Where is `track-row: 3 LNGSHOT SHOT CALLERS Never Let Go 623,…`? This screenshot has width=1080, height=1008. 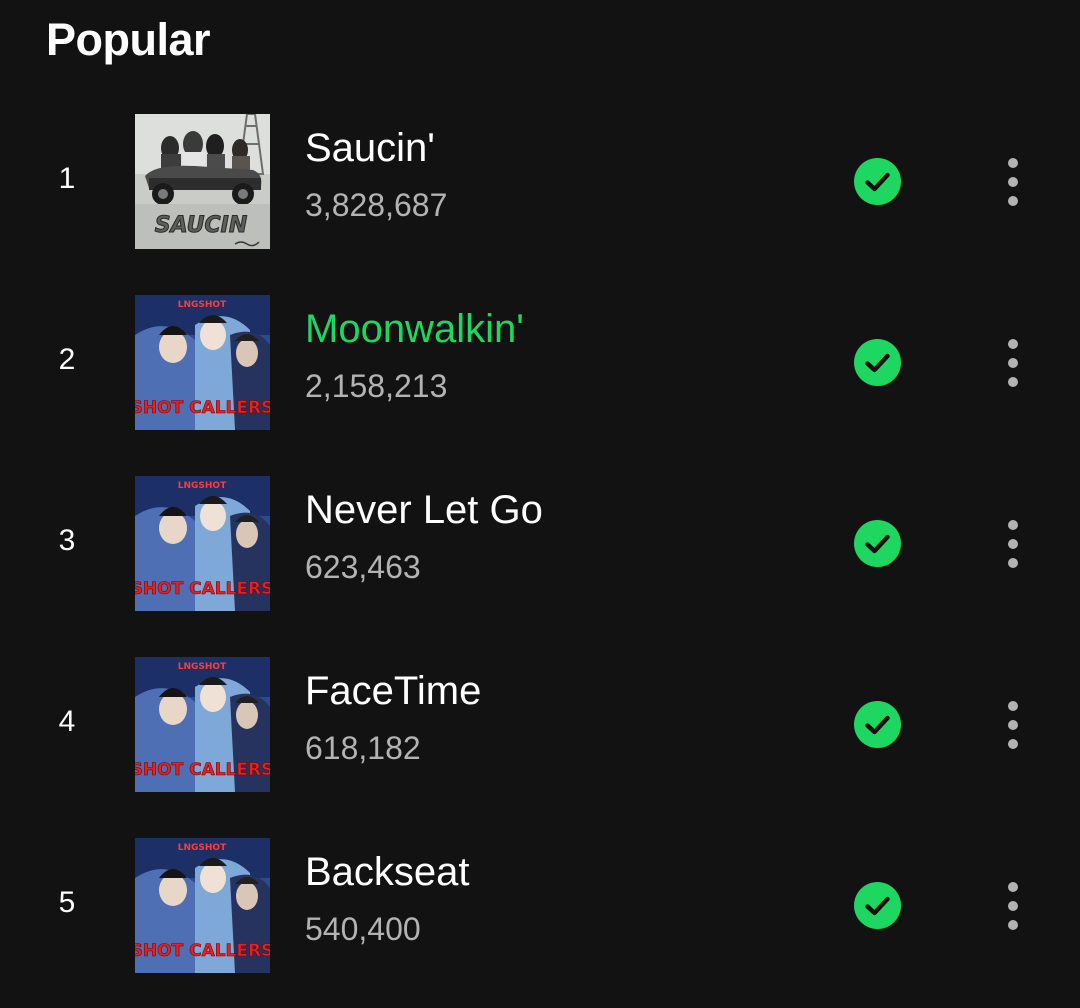 track-row: 3 LNGSHOT SHOT CALLERS Never Let Go 623,… is located at coordinates (540, 543).